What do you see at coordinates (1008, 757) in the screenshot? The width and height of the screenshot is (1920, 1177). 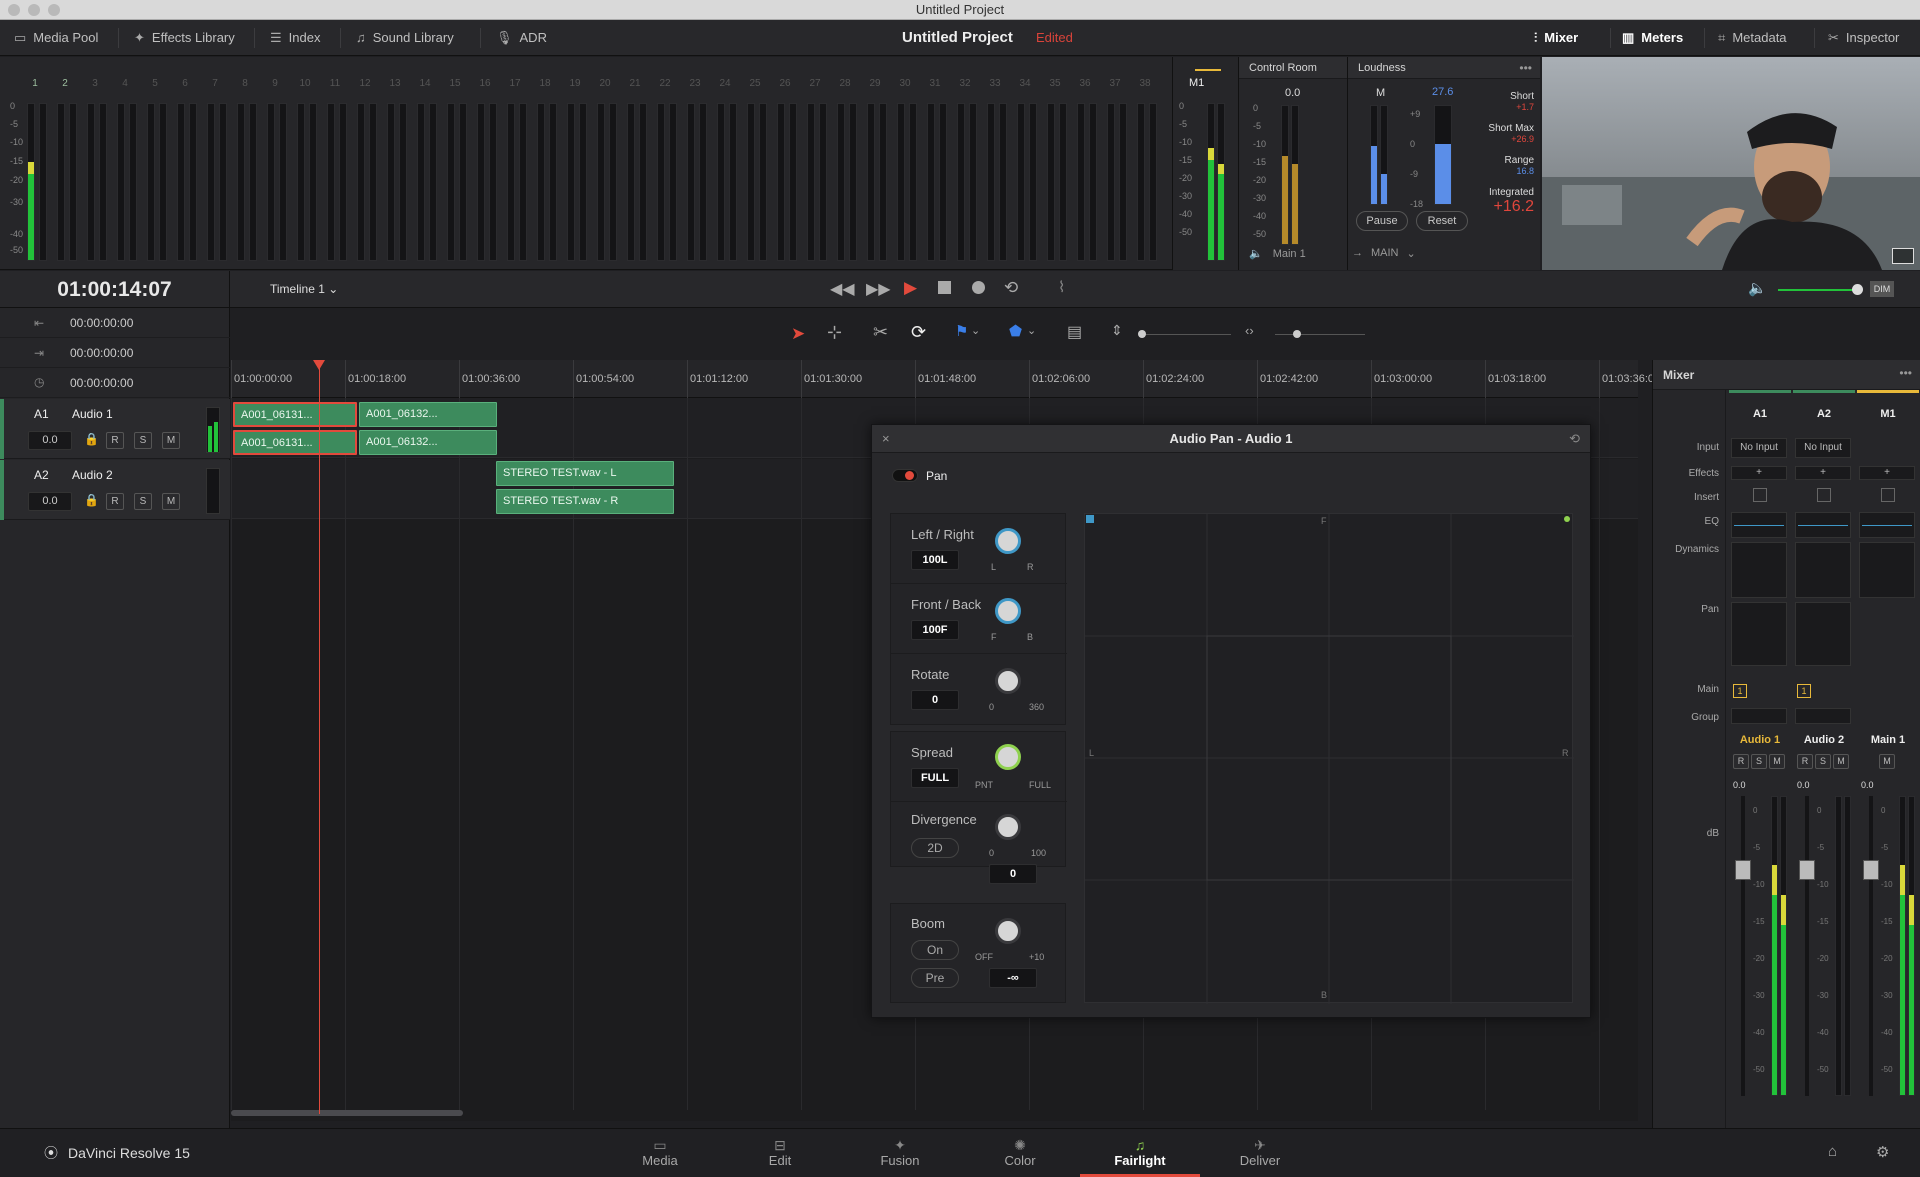 I see `spread-knob` at bounding box center [1008, 757].